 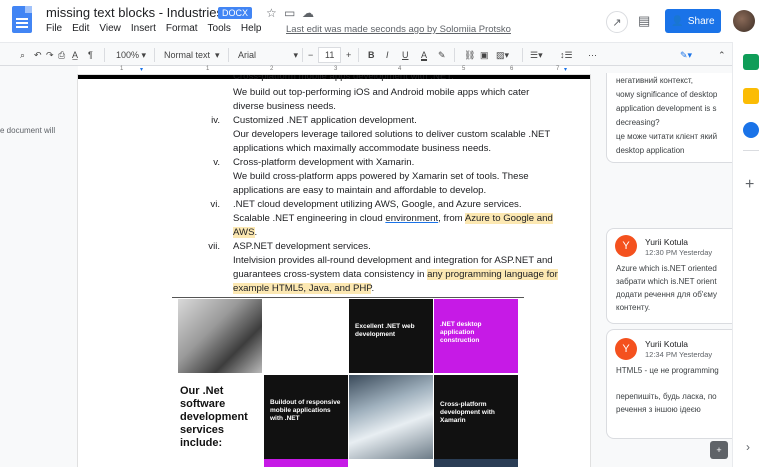 What do you see at coordinates (373, 288) in the screenshot?
I see `text-run: .` at bounding box center [373, 288].